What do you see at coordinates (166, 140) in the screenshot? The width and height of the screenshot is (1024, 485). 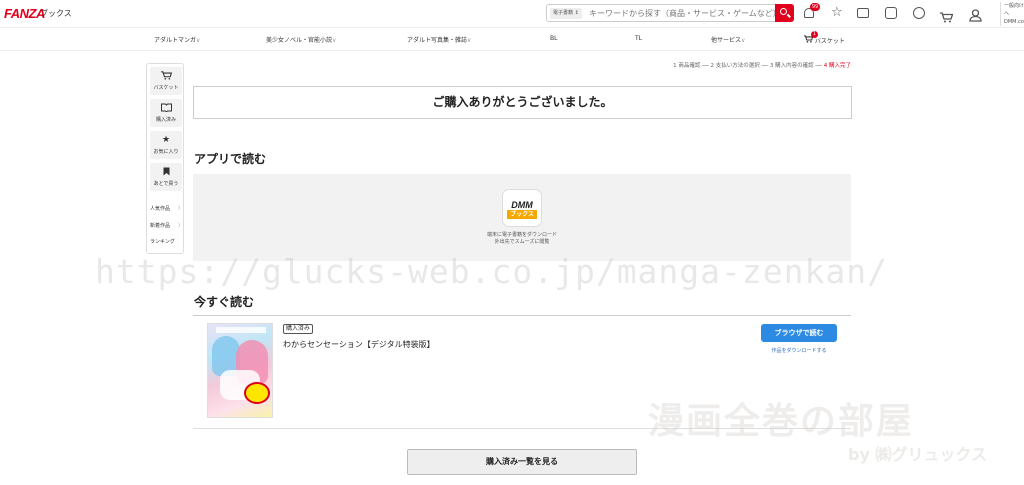 I see `star-icon: ★` at bounding box center [166, 140].